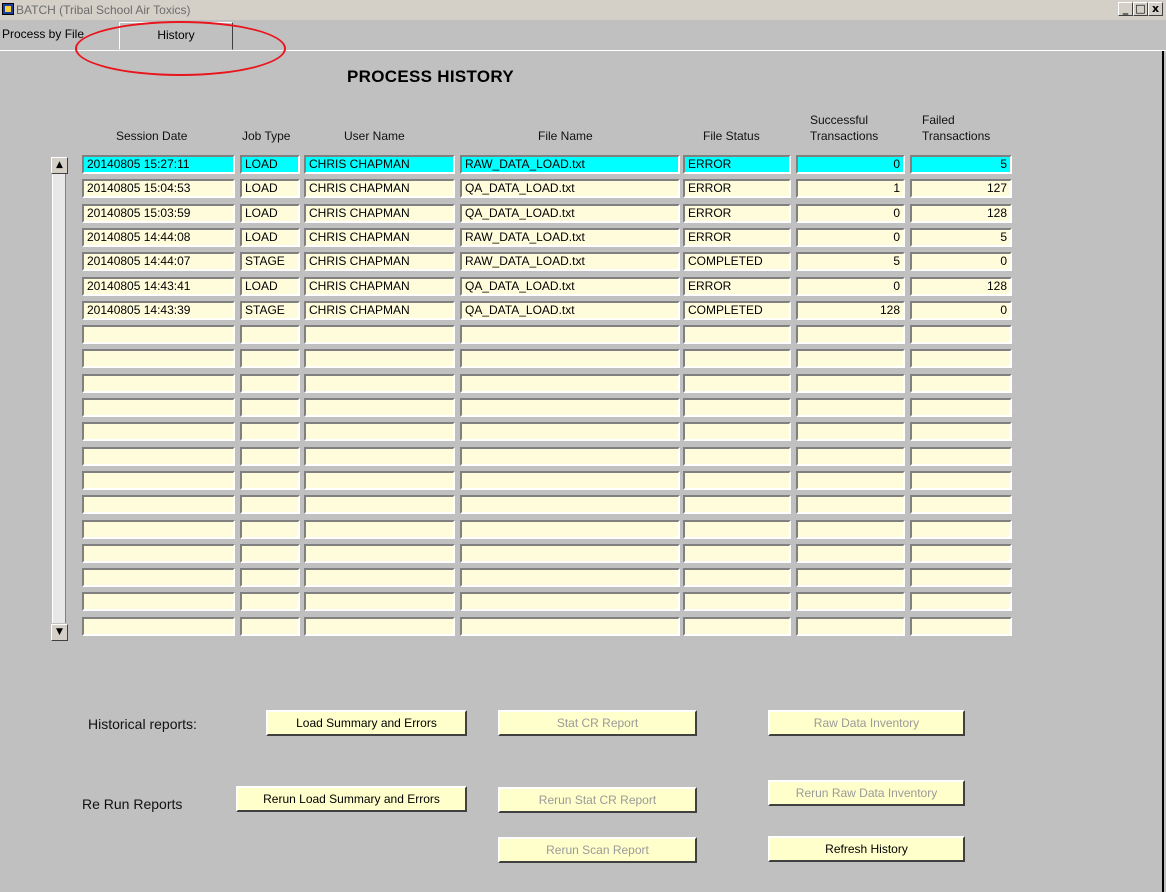 Image resolution: width=1166 pixels, height=892 pixels. Describe the element at coordinates (850, 189) in the screenshot. I see `cell-successful-transactions: 1` at that location.